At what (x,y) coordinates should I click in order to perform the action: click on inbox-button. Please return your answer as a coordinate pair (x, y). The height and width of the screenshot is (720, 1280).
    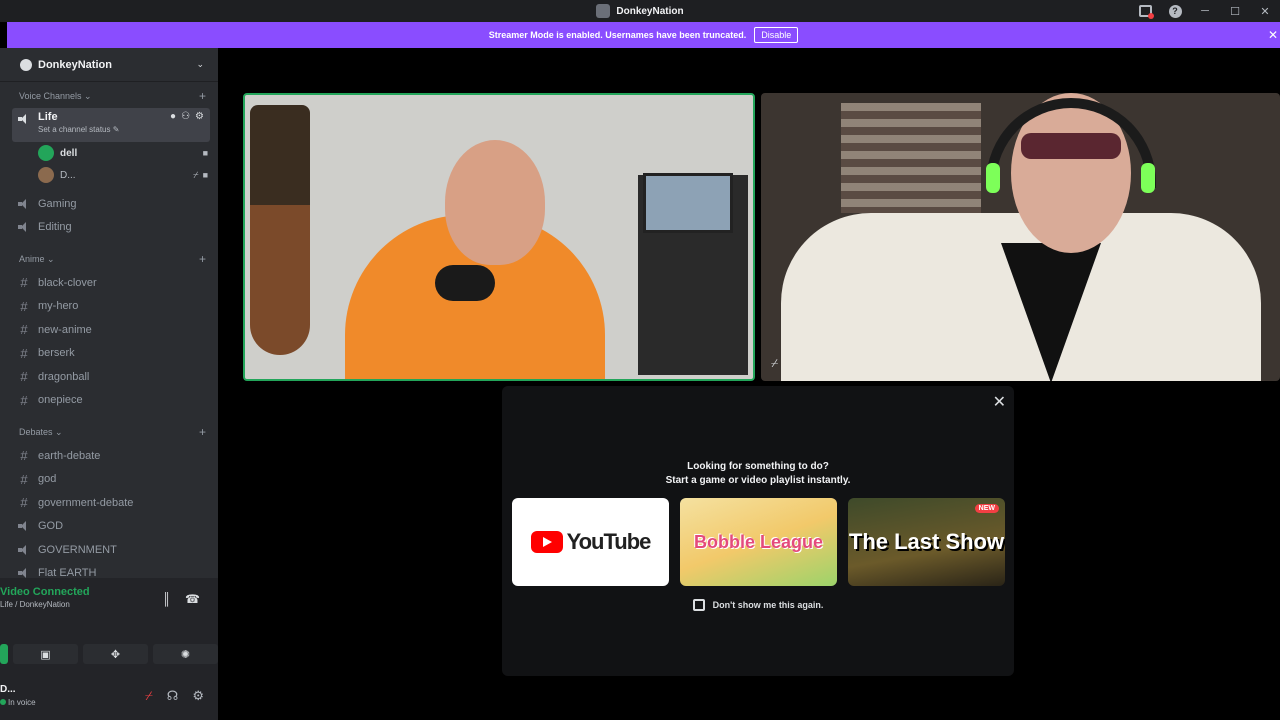
    Looking at the image, I should click on (1145, 11).